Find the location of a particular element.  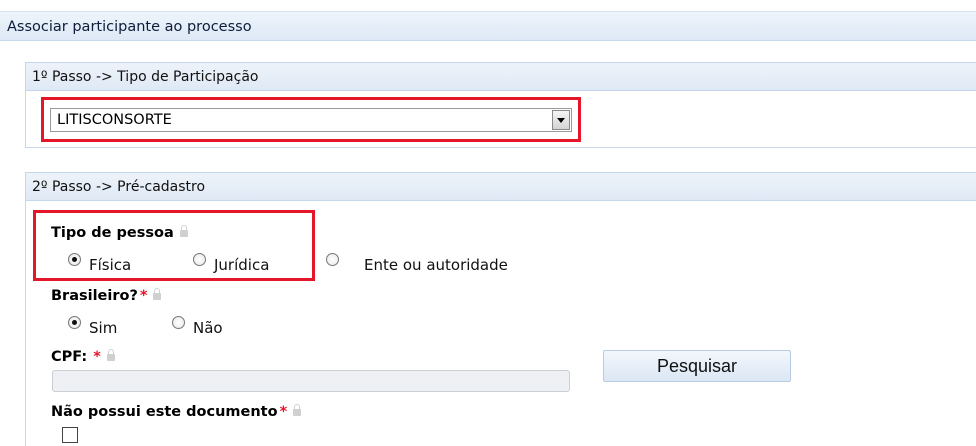

highlight-person-type is located at coordinates (174, 245).